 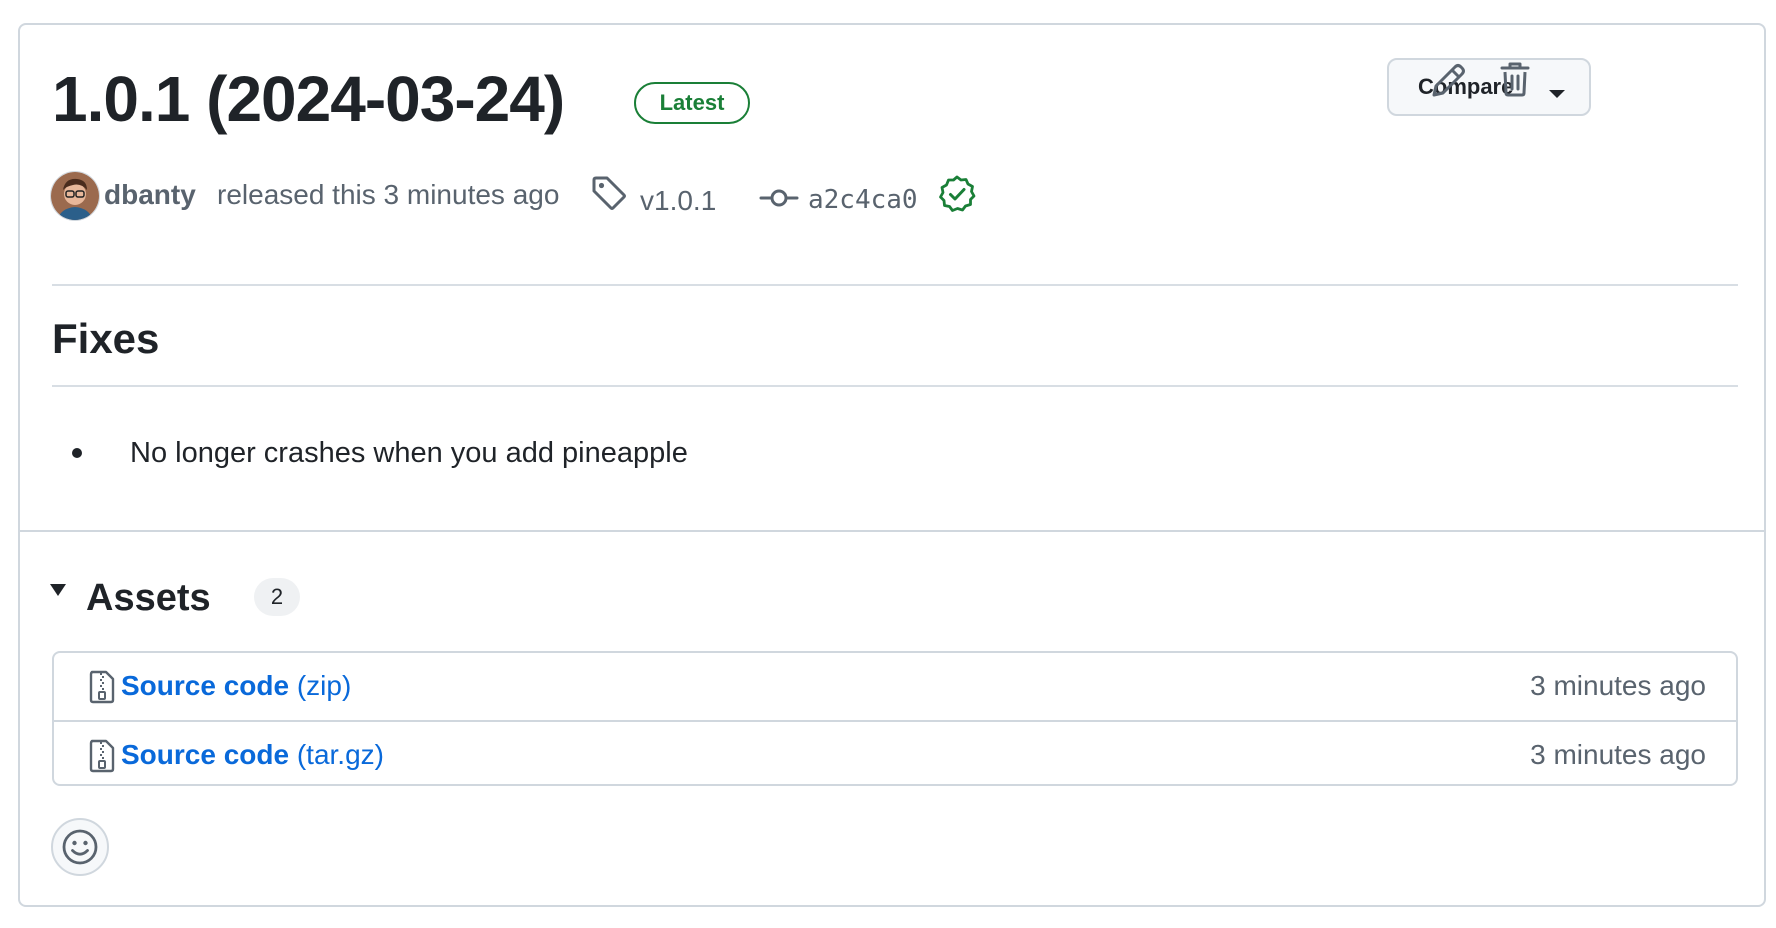 What do you see at coordinates (409, 453) in the screenshot?
I see `list-item-text: No longer crashes when you add pineapple` at bounding box center [409, 453].